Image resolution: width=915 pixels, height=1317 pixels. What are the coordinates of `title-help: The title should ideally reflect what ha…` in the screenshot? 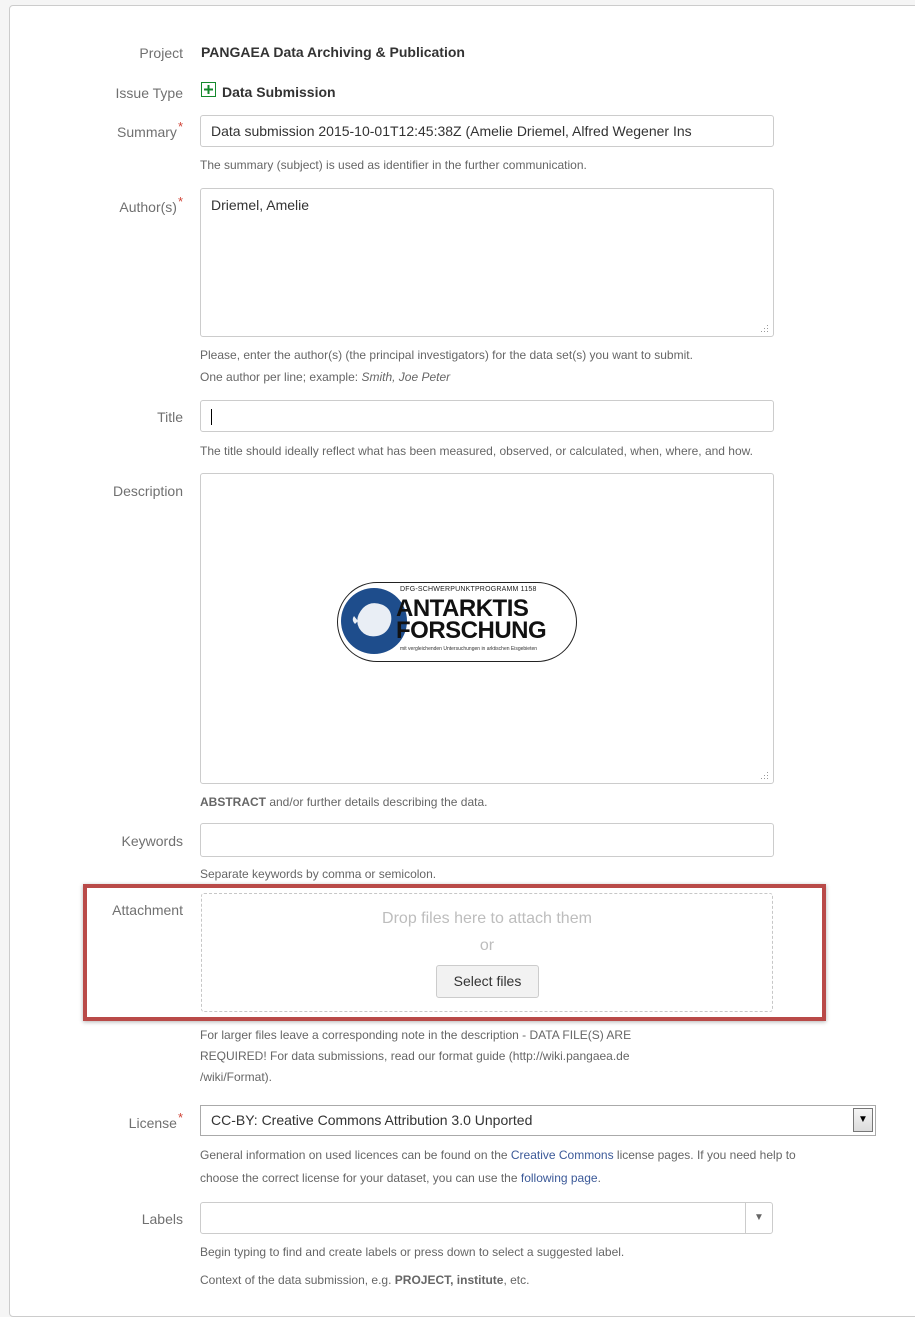 It's located at (476, 451).